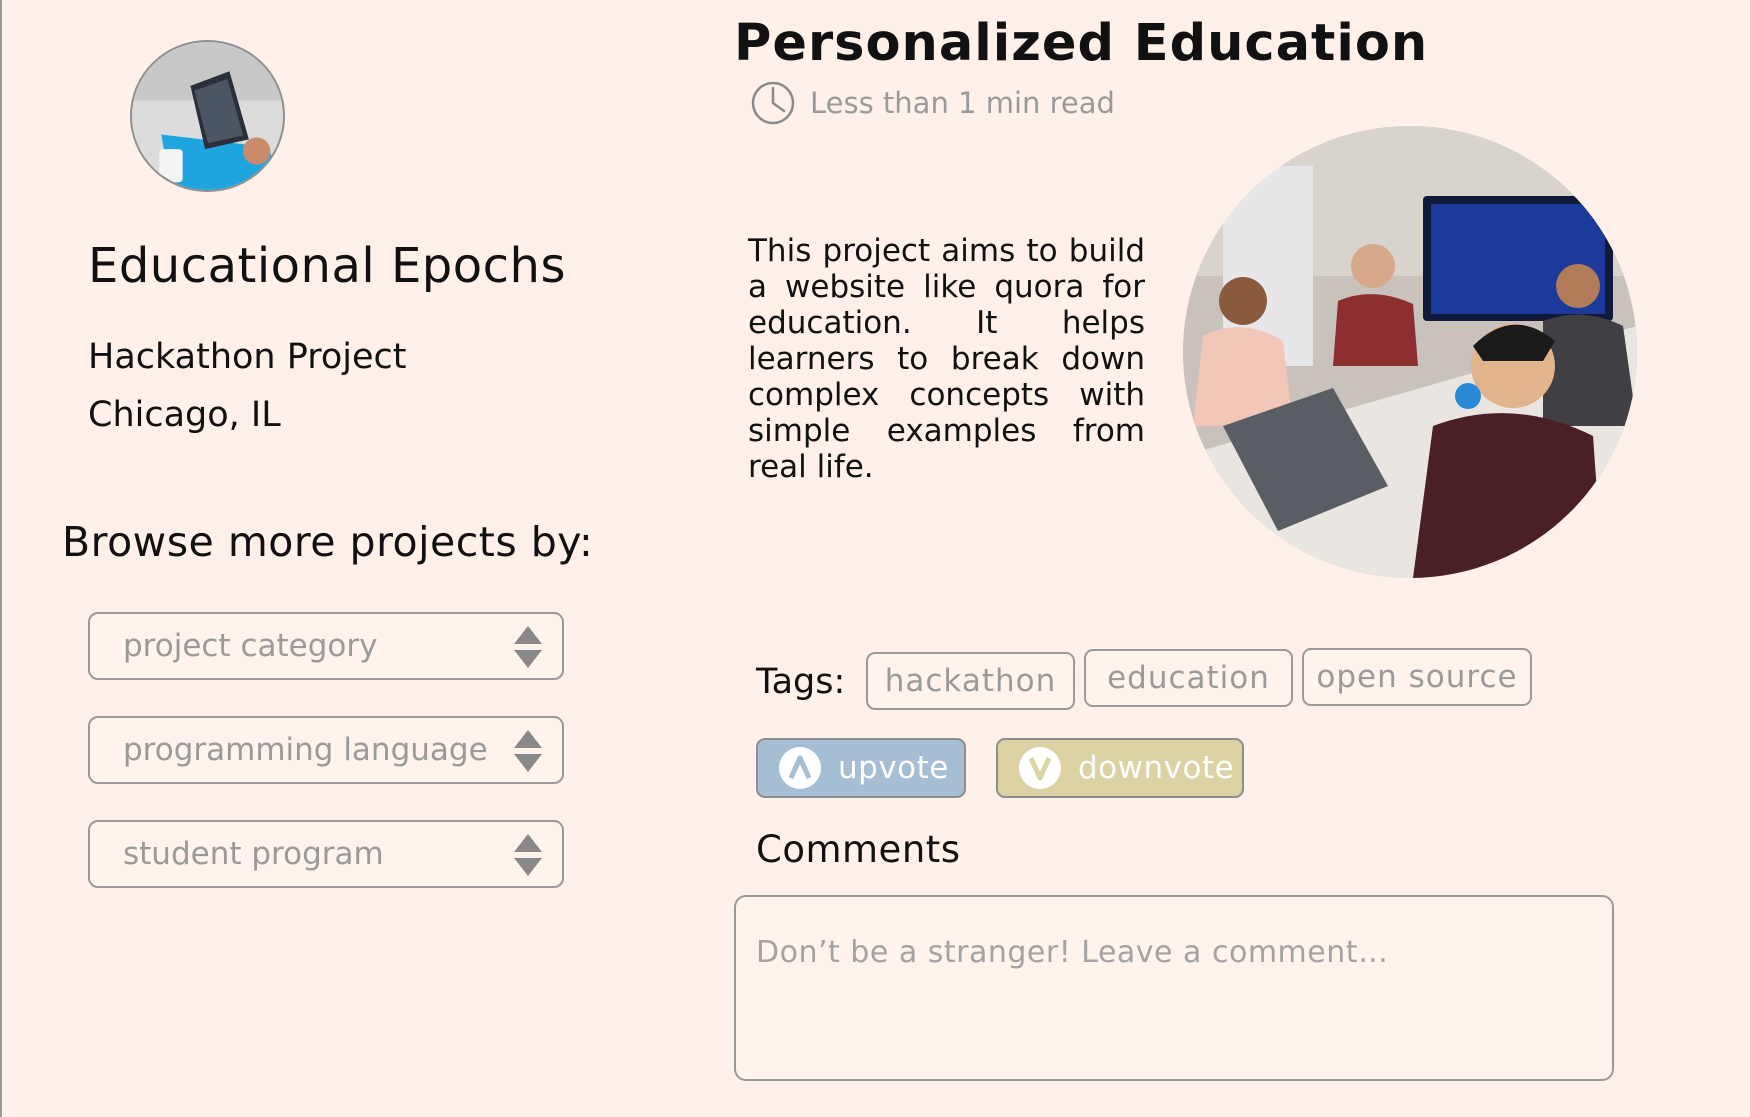  What do you see at coordinates (858, 849) in the screenshot?
I see `comments-heading: Comments` at bounding box center [858, 849].